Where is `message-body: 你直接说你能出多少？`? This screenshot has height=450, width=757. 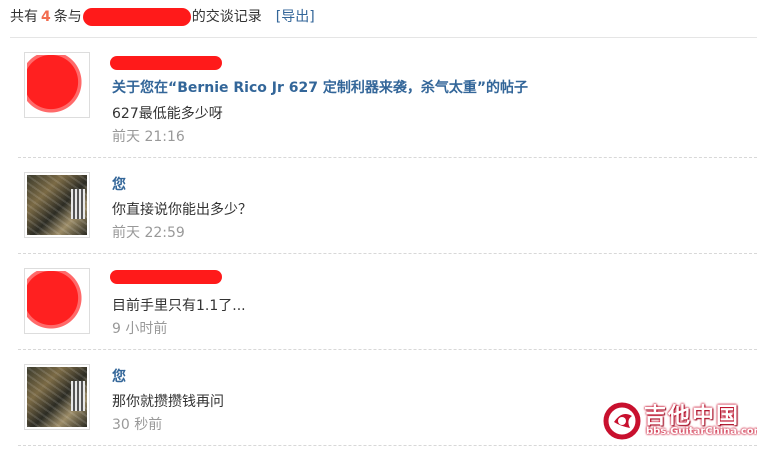
message-body: 你直接说你能出多少？ is located at coordinates (182, 210).